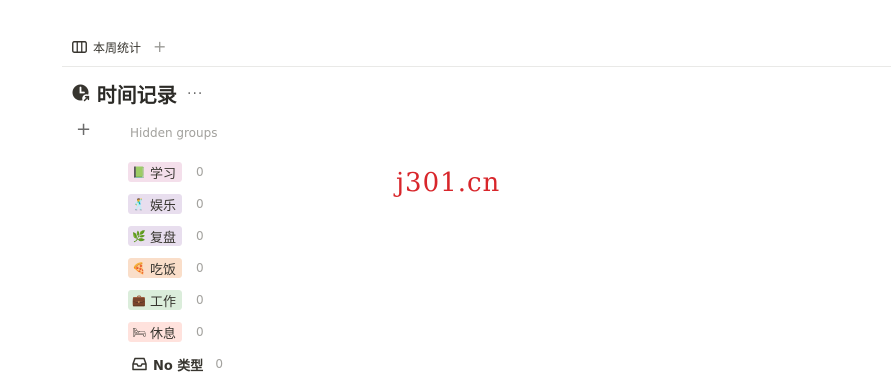 Image resolution: width=891 pixels, height=384 pixels. I want to click on group-row: 🕺 娱乐 0, so click(175, 204).